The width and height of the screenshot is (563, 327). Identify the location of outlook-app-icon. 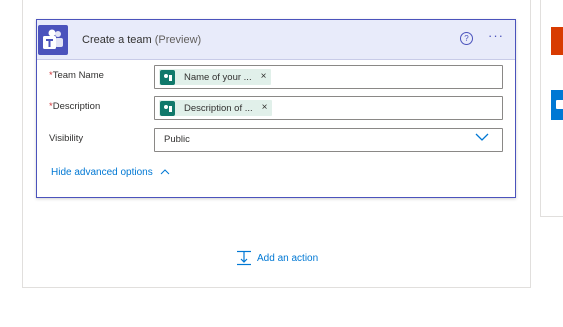
(557, 105).